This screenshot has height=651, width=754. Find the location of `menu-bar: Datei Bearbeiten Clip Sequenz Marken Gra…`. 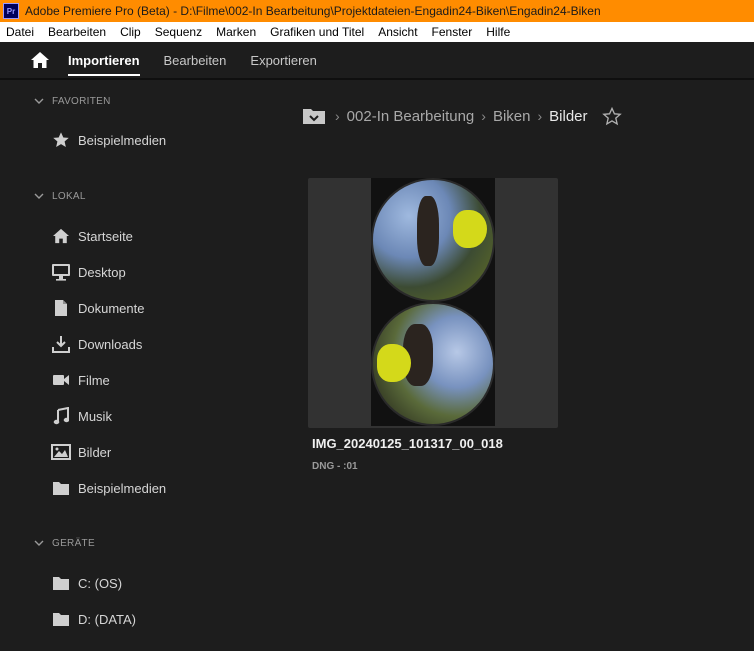

menu-bar: Datei Bearbeiten Clip Sequenz Marken Gra… is located at coordinates (377, 32).